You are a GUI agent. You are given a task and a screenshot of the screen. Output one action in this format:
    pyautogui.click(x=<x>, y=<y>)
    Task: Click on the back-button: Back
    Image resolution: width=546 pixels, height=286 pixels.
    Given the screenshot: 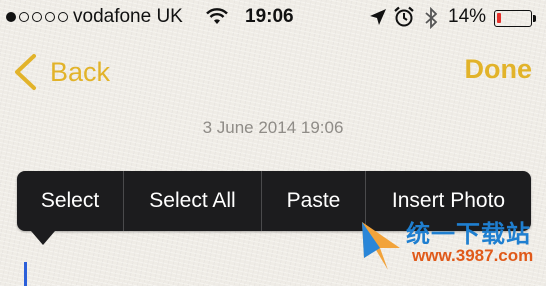 What is the action you would take?
    pyautogui.click(x=61, y=72)
    